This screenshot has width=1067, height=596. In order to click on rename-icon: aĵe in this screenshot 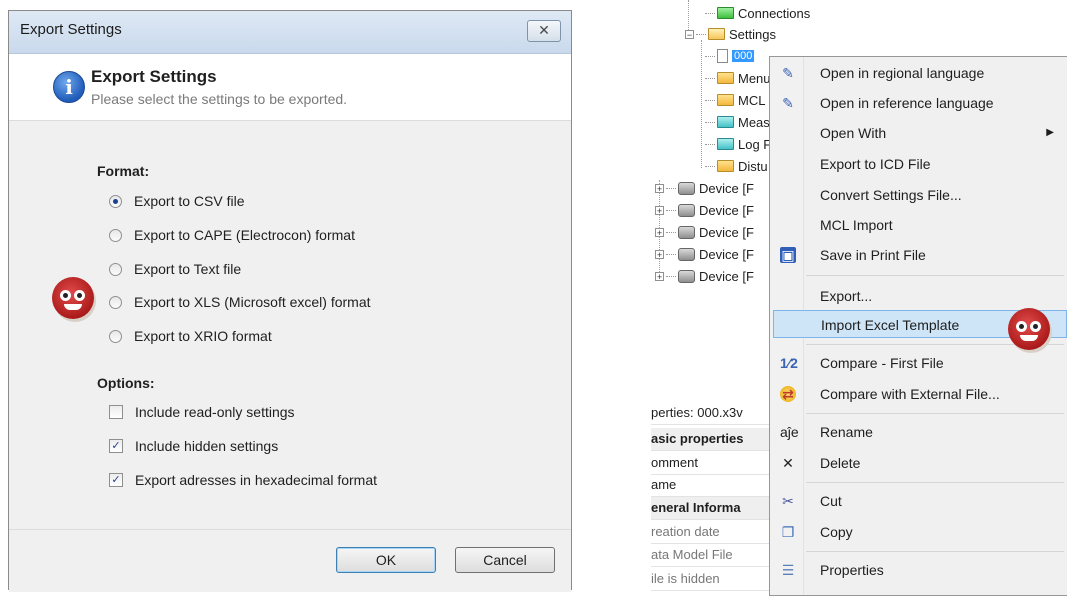, I will do `click(789, 432)`.